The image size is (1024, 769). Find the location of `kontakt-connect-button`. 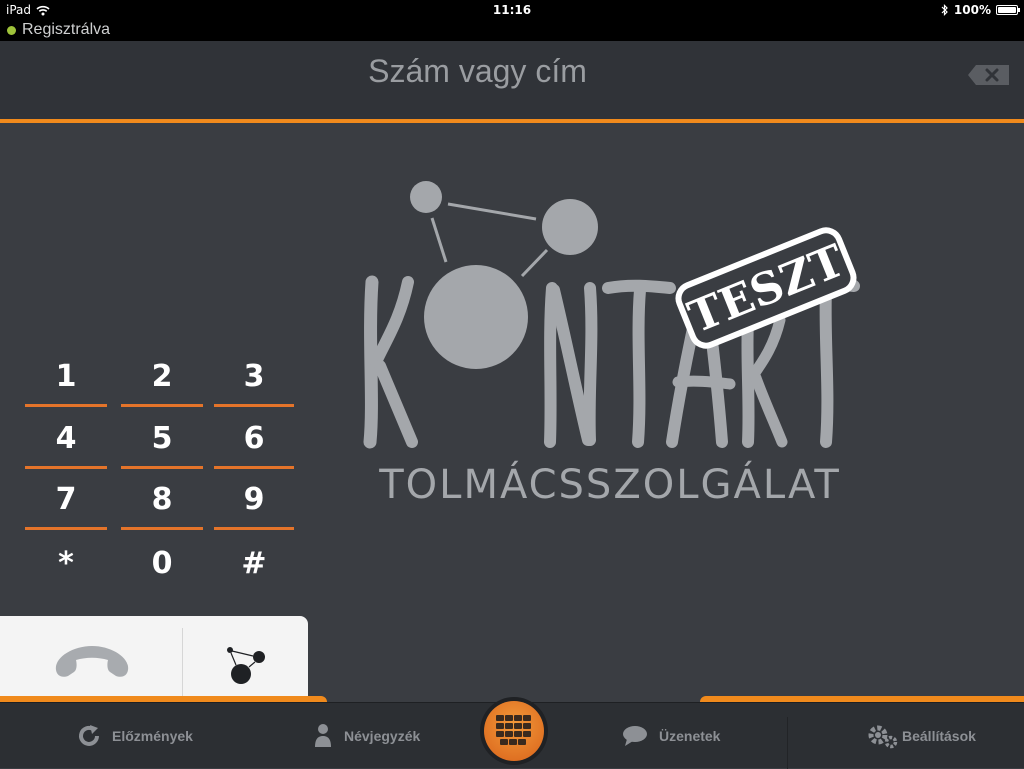

kontakt-connect-button is located at coordinates (245, 656).